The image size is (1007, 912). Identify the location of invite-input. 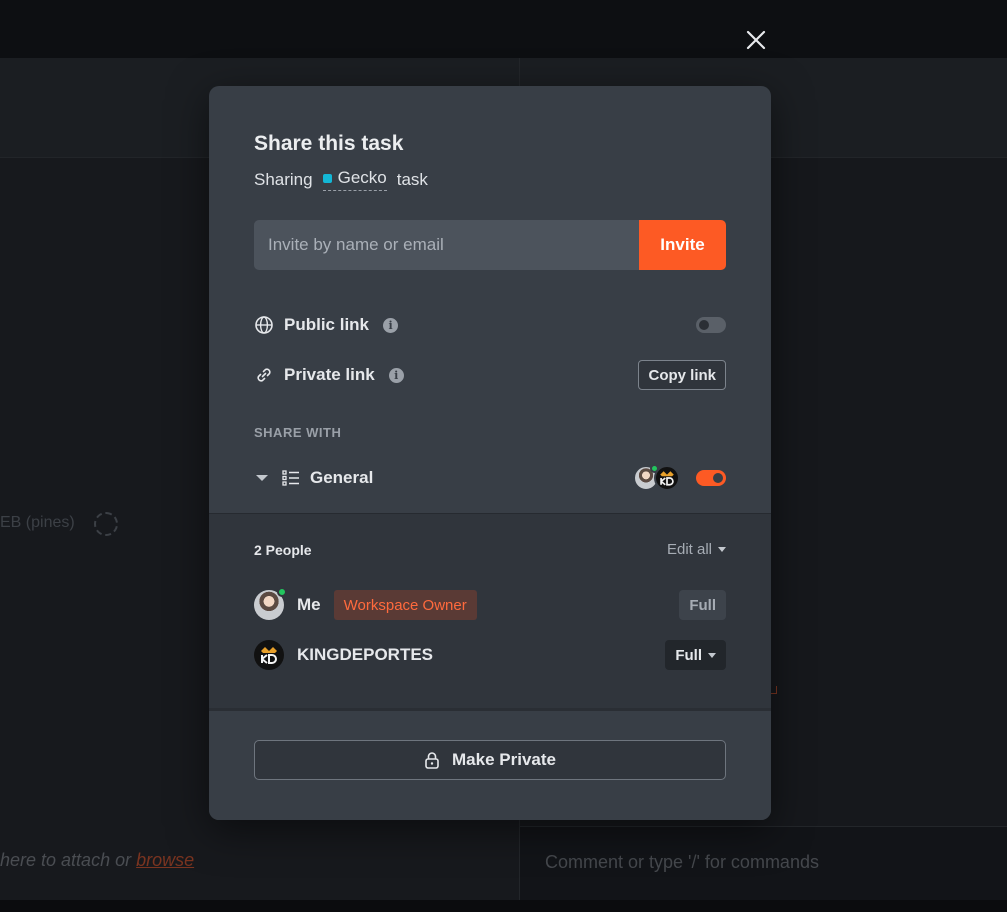
(446, 245).